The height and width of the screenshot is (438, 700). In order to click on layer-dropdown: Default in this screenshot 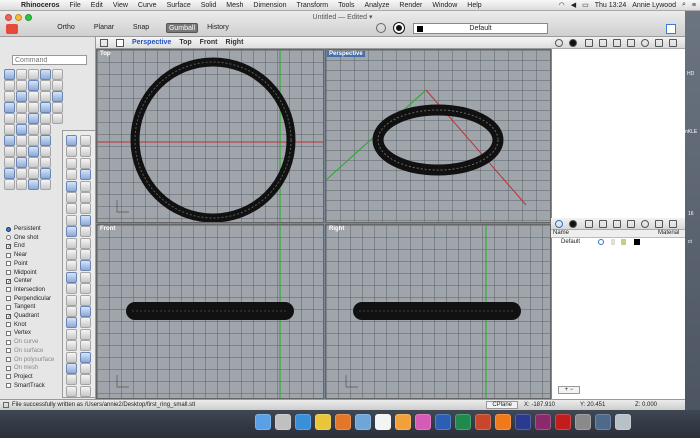, I will do `click(480, 28)`.